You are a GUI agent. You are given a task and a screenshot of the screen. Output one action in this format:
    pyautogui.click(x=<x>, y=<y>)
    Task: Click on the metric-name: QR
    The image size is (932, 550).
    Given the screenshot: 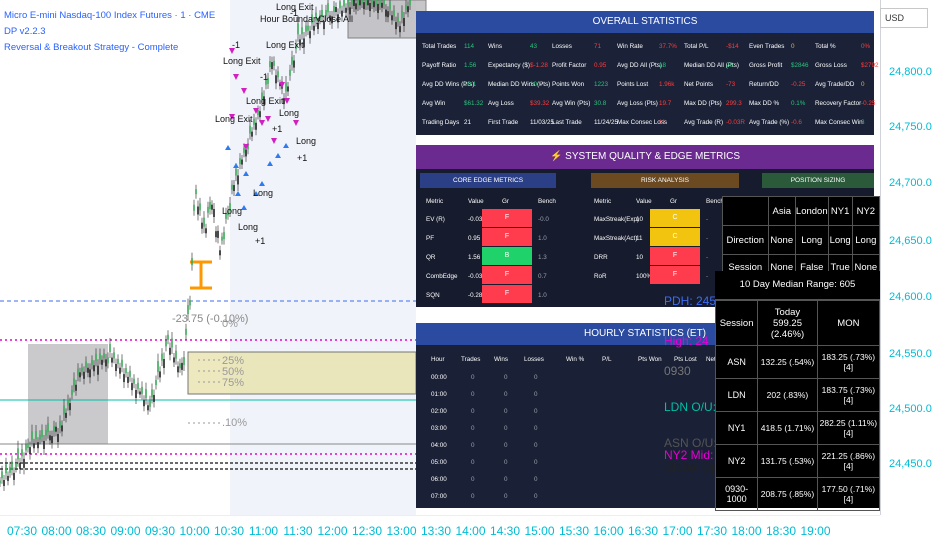 What is the action you would take?
    pyautogui.click(x=431, y=257)
    